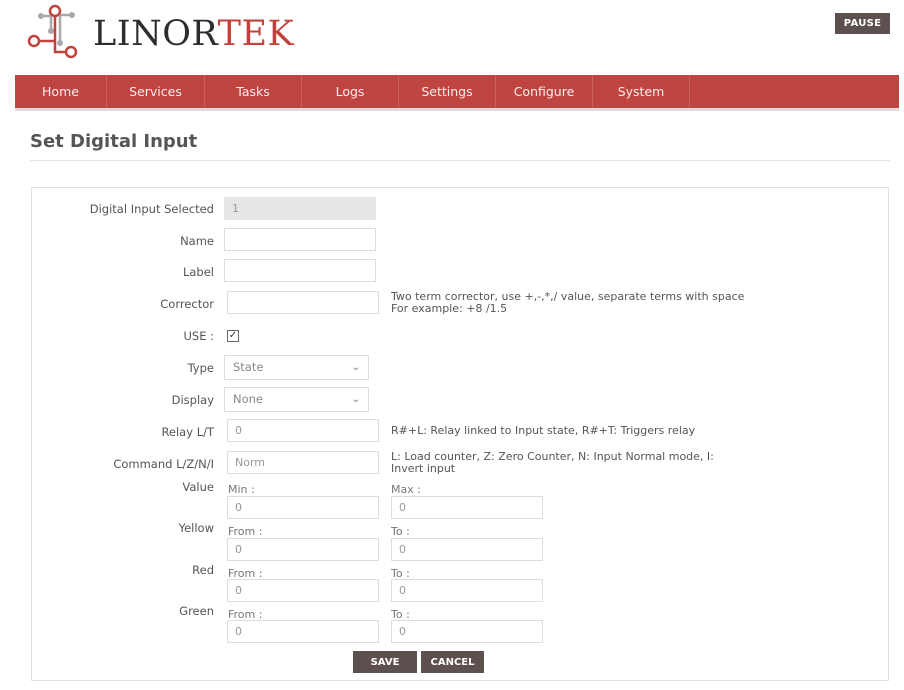 This screenshot has width=904, height=690. What do you see at coordinates (467, 549) in the screenshot?
I see `yellow-to-field` at bounding box center [467, 549].